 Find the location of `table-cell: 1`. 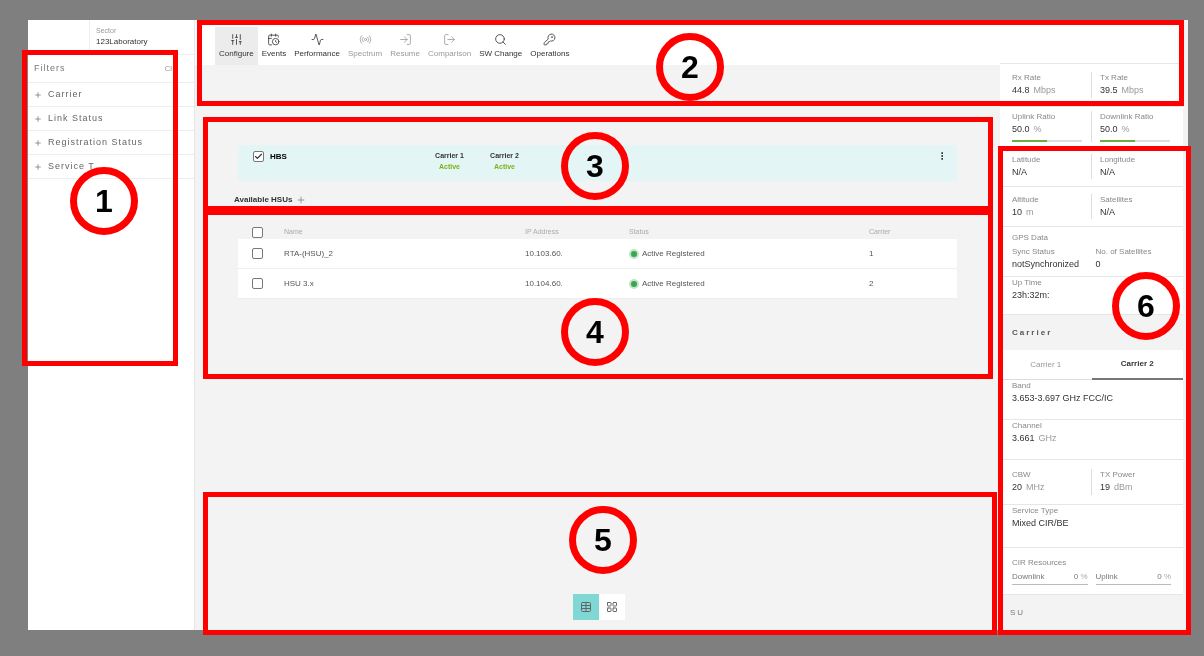

table-cell: 1 is located at coordinates (871, 253).